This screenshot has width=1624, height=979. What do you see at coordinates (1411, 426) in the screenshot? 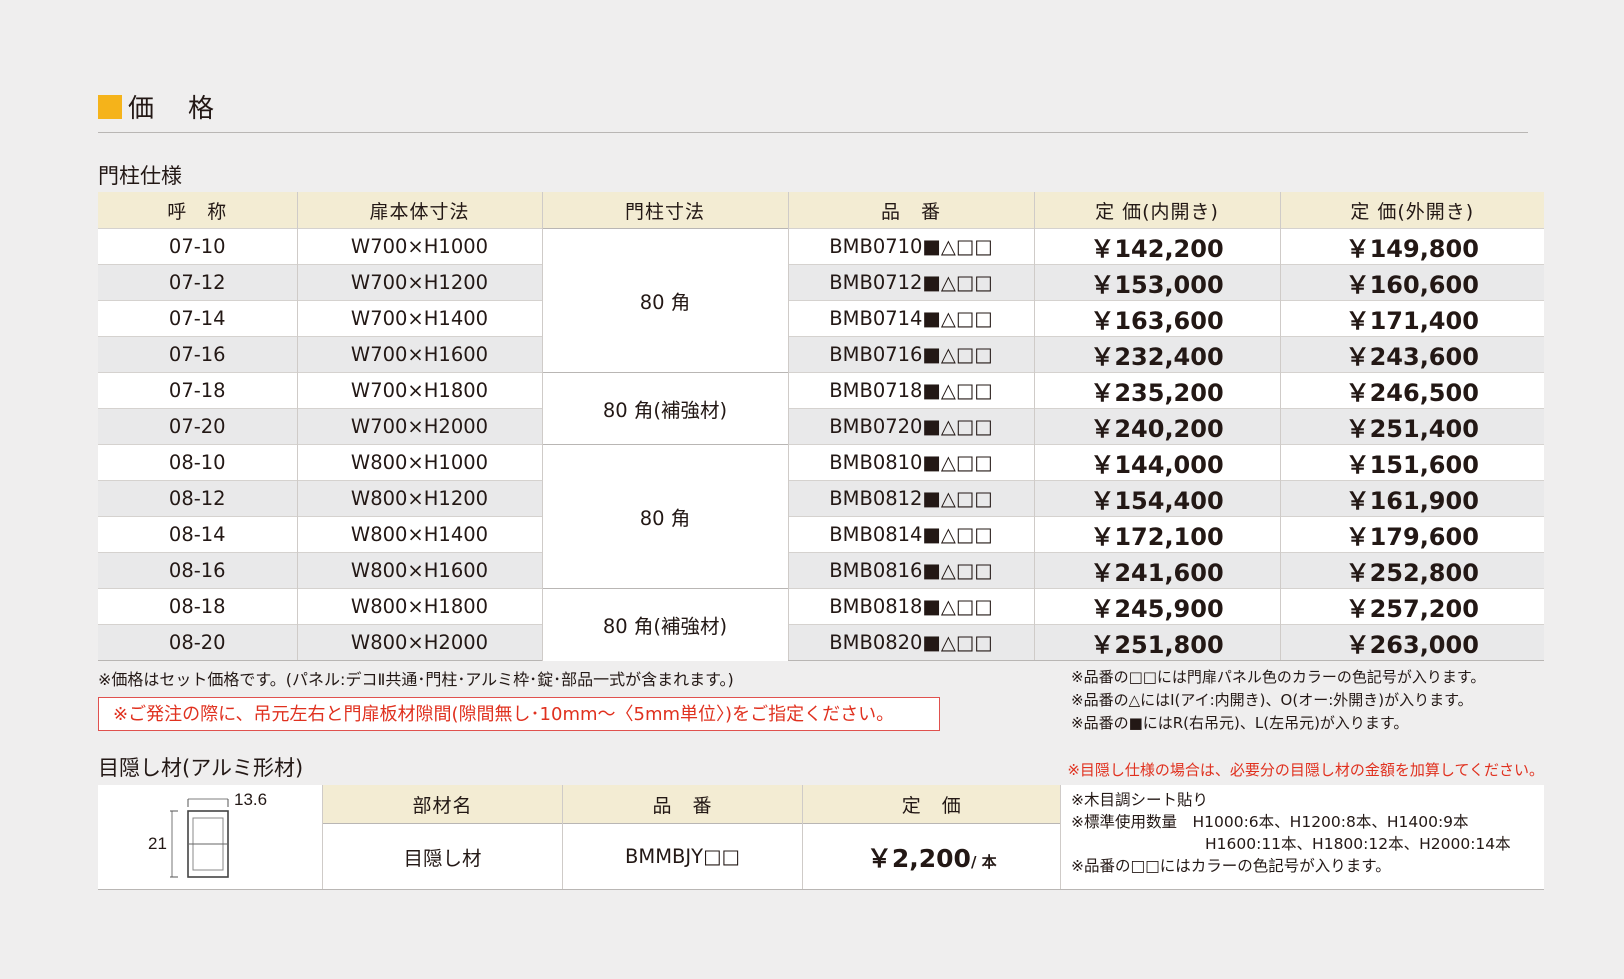
I see `cell-price-out: ￥251,400` at bounding box center [1411, 426].